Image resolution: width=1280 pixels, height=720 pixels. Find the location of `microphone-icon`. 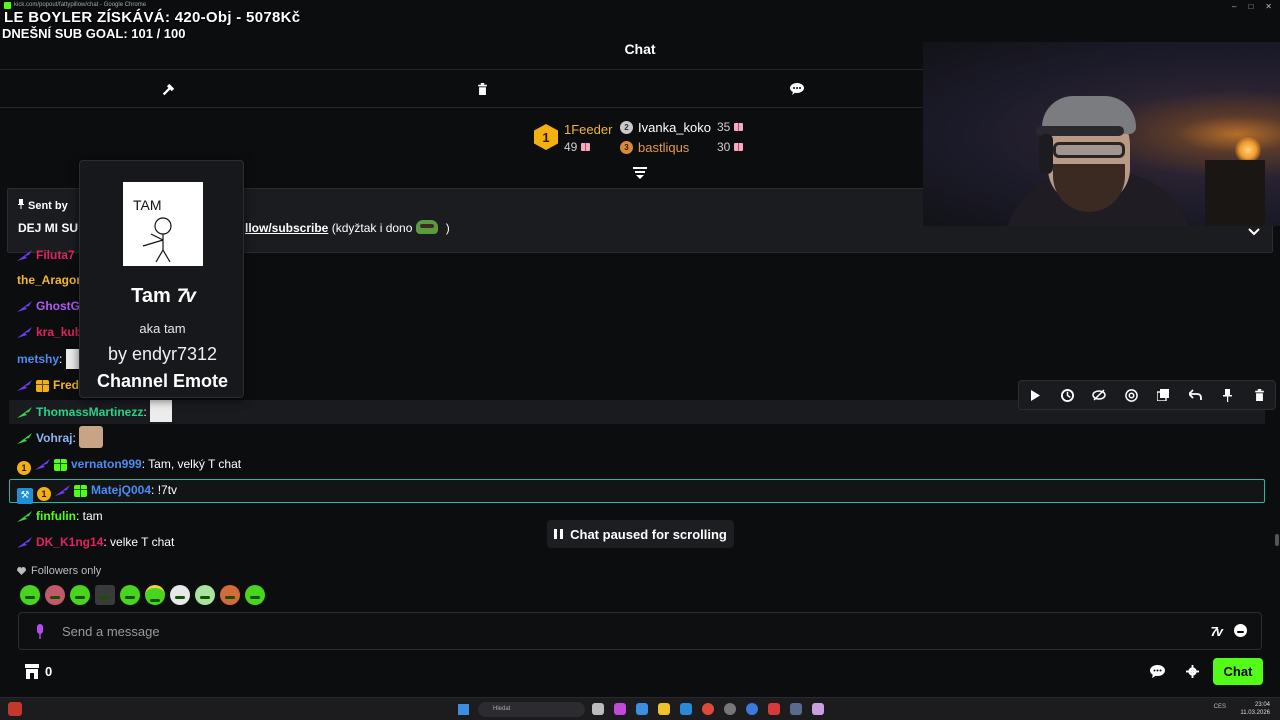

microphone-icon is located at coordinates (40, 631).